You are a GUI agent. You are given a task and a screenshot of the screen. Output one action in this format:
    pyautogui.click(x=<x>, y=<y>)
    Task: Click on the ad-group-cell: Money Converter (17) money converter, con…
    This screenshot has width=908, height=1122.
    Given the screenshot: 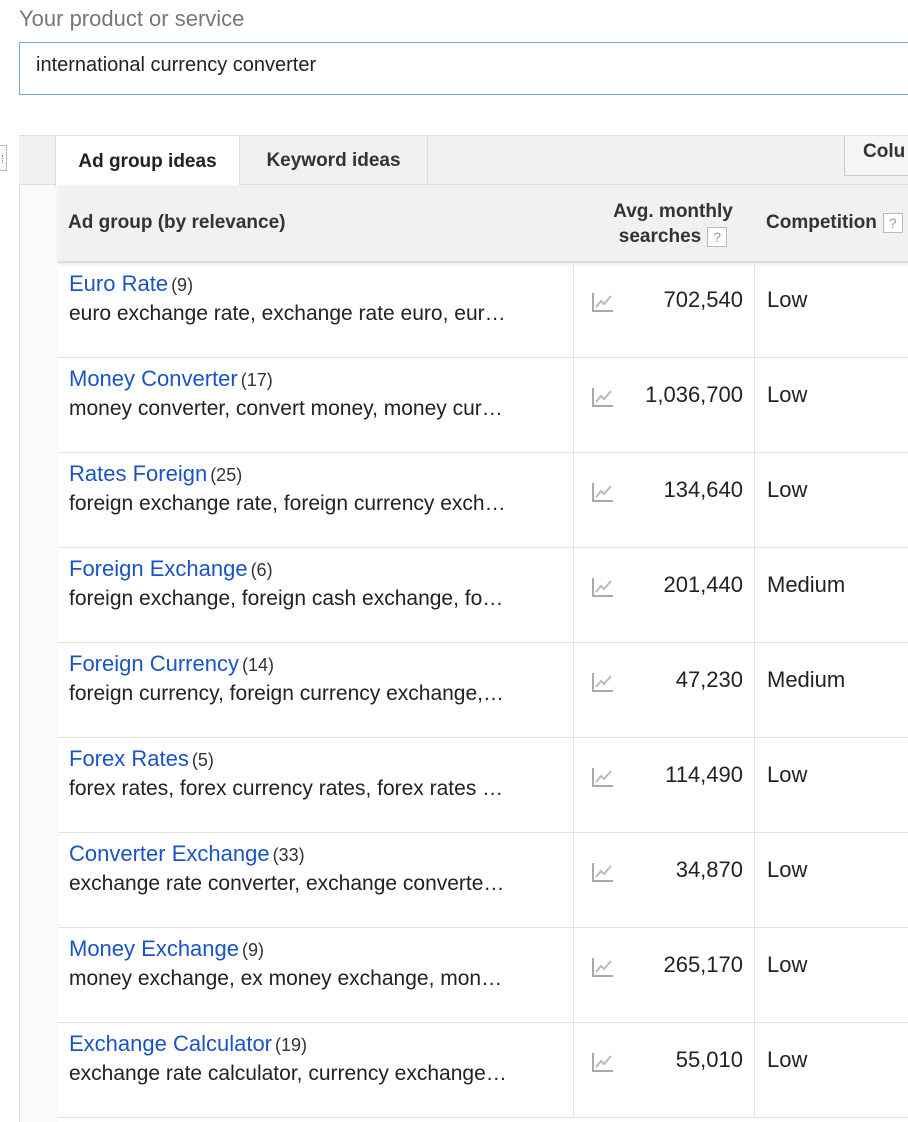 What is the action you would take?
    pyautogui.click(x=315, y=405)
    